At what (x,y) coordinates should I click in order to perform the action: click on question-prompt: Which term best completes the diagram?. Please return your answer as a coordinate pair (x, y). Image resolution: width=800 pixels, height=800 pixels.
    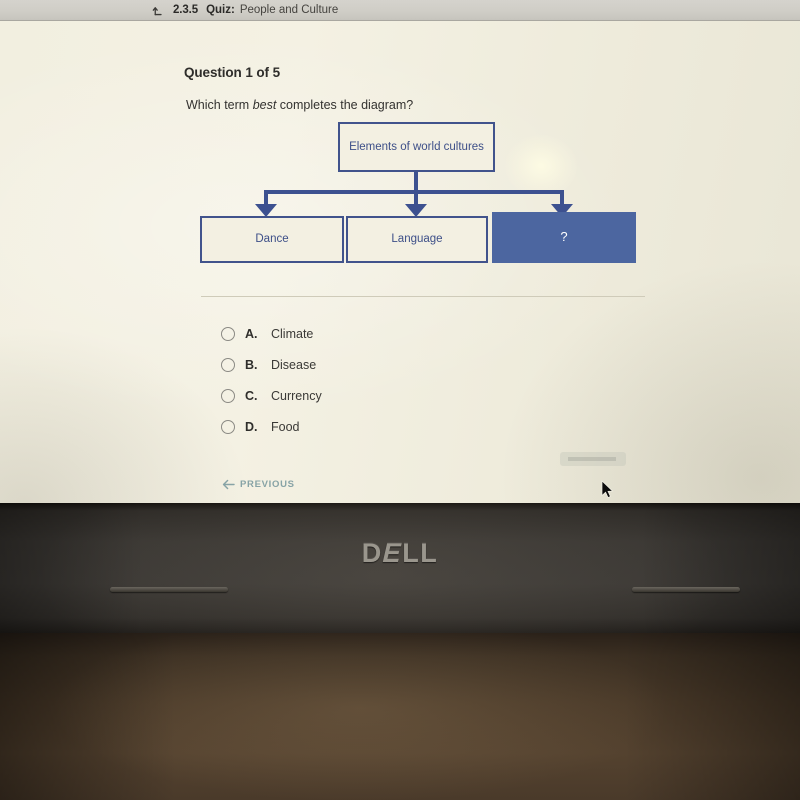
    Looking at the image, I should click on (299, 105).